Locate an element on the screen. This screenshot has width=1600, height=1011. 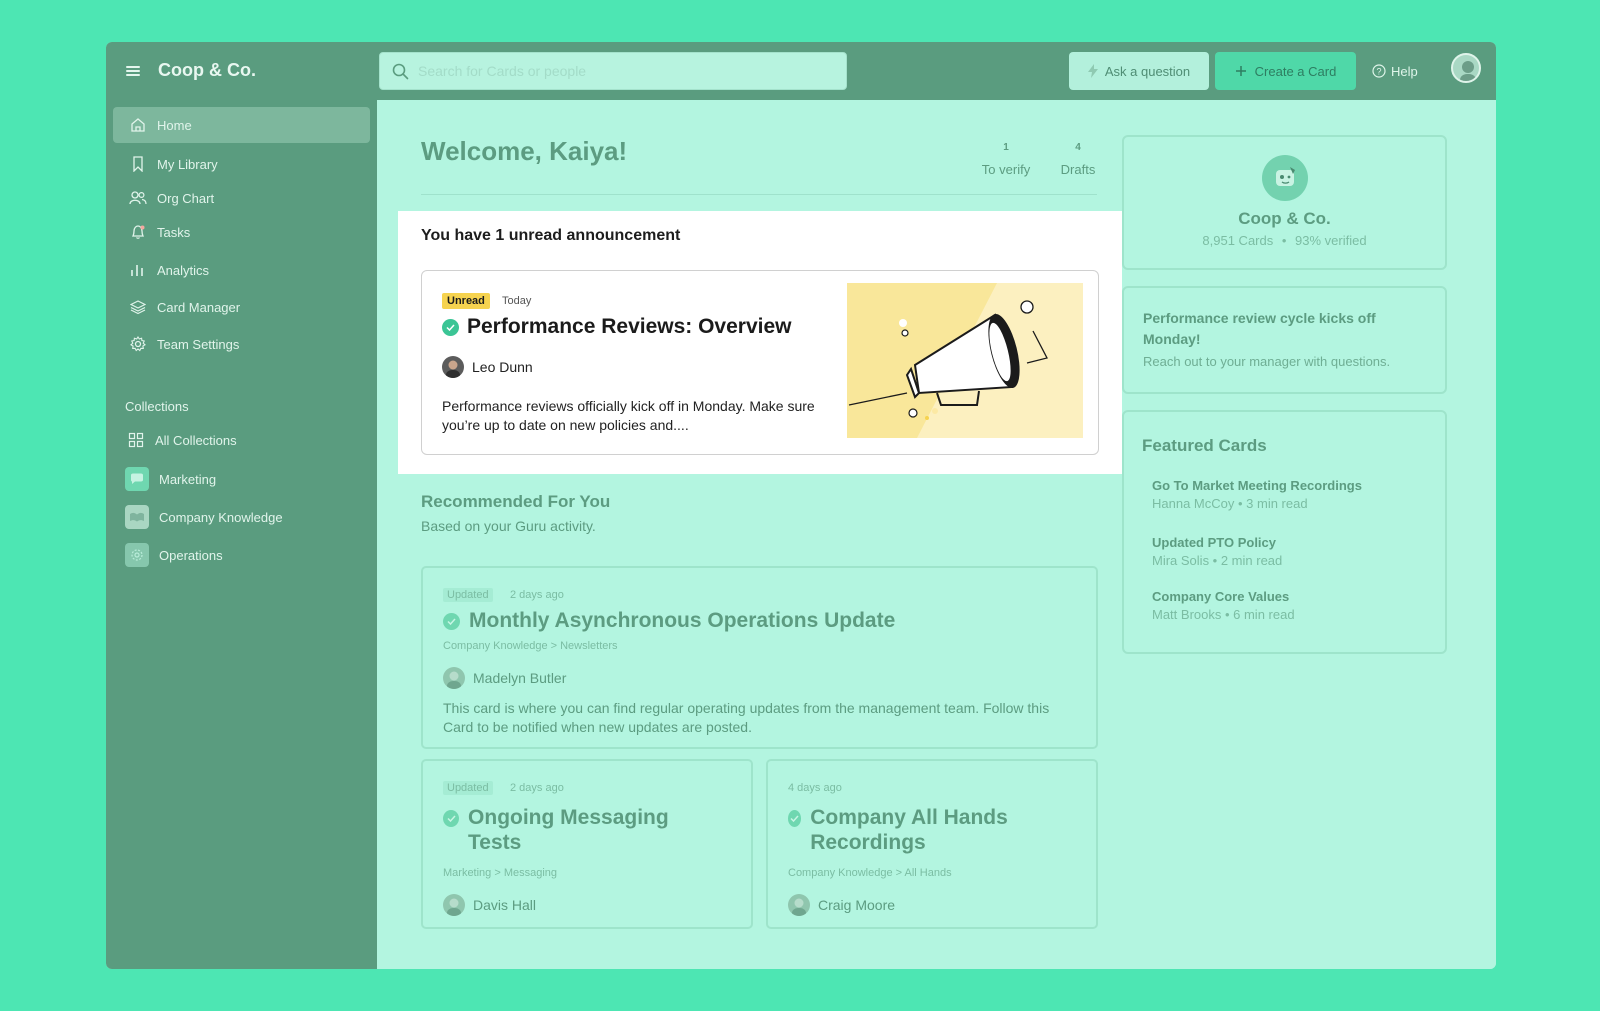
menu-icon is located at coordinates (133, 71).